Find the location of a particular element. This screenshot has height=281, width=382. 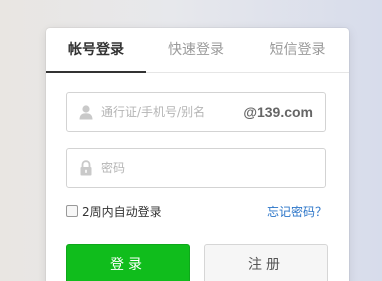

register-button: 注册 is located at coordinates (266, 262).